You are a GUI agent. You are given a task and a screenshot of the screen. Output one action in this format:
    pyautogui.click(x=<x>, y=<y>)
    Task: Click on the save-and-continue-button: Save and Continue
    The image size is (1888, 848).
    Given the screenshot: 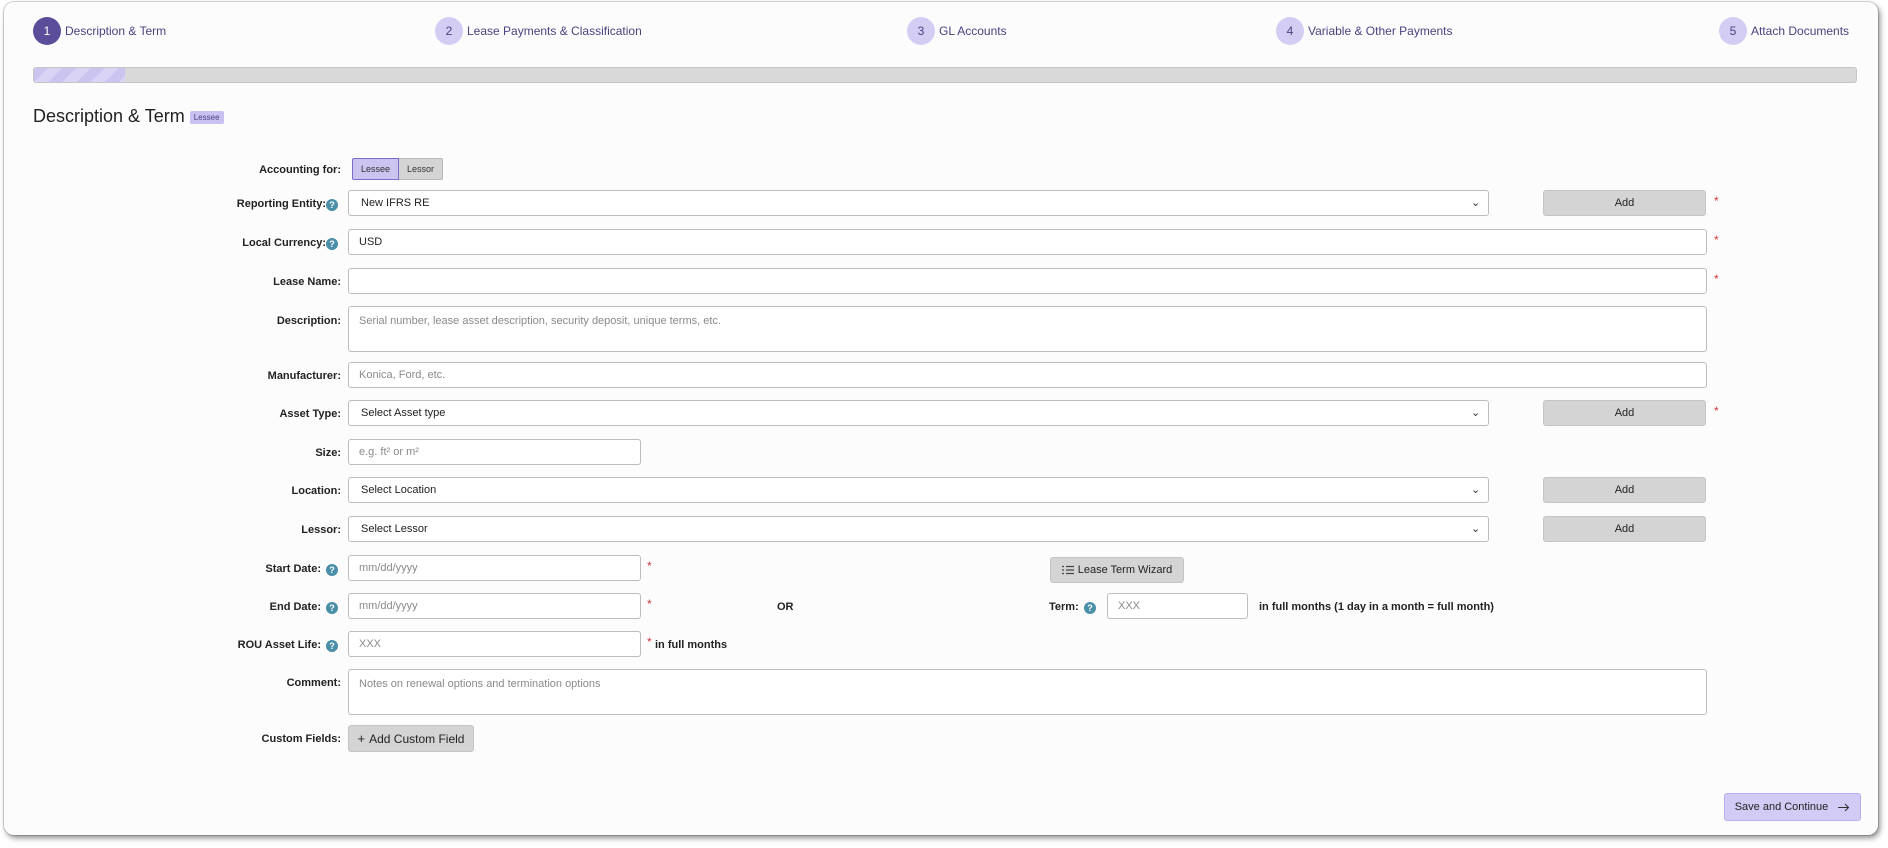 What is the action you would take?
    pyautogui.click(x=1792, y=807)
    